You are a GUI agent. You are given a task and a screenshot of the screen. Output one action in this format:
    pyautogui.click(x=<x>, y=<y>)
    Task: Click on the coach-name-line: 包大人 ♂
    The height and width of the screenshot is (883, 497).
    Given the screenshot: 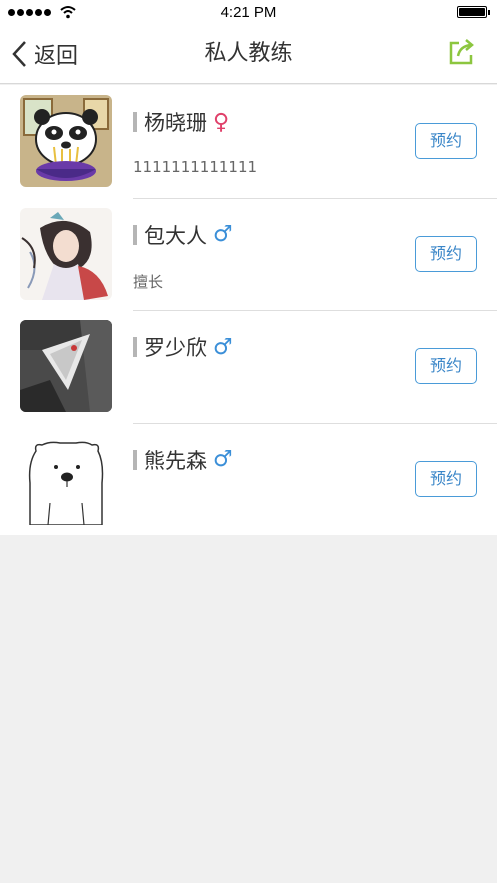 What is the action you would take?
    pyautogui.click(x=183, y=235)
    